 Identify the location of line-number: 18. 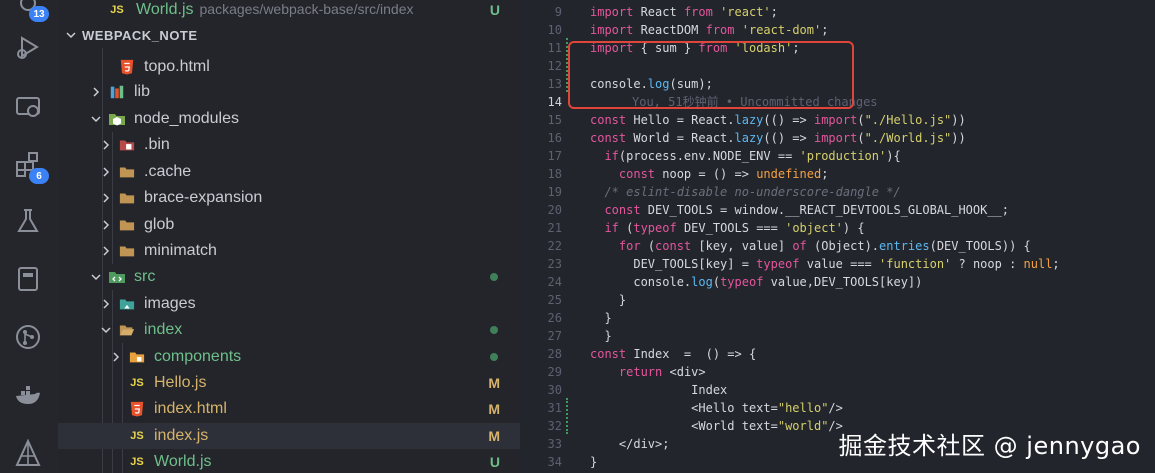
(554, 174).